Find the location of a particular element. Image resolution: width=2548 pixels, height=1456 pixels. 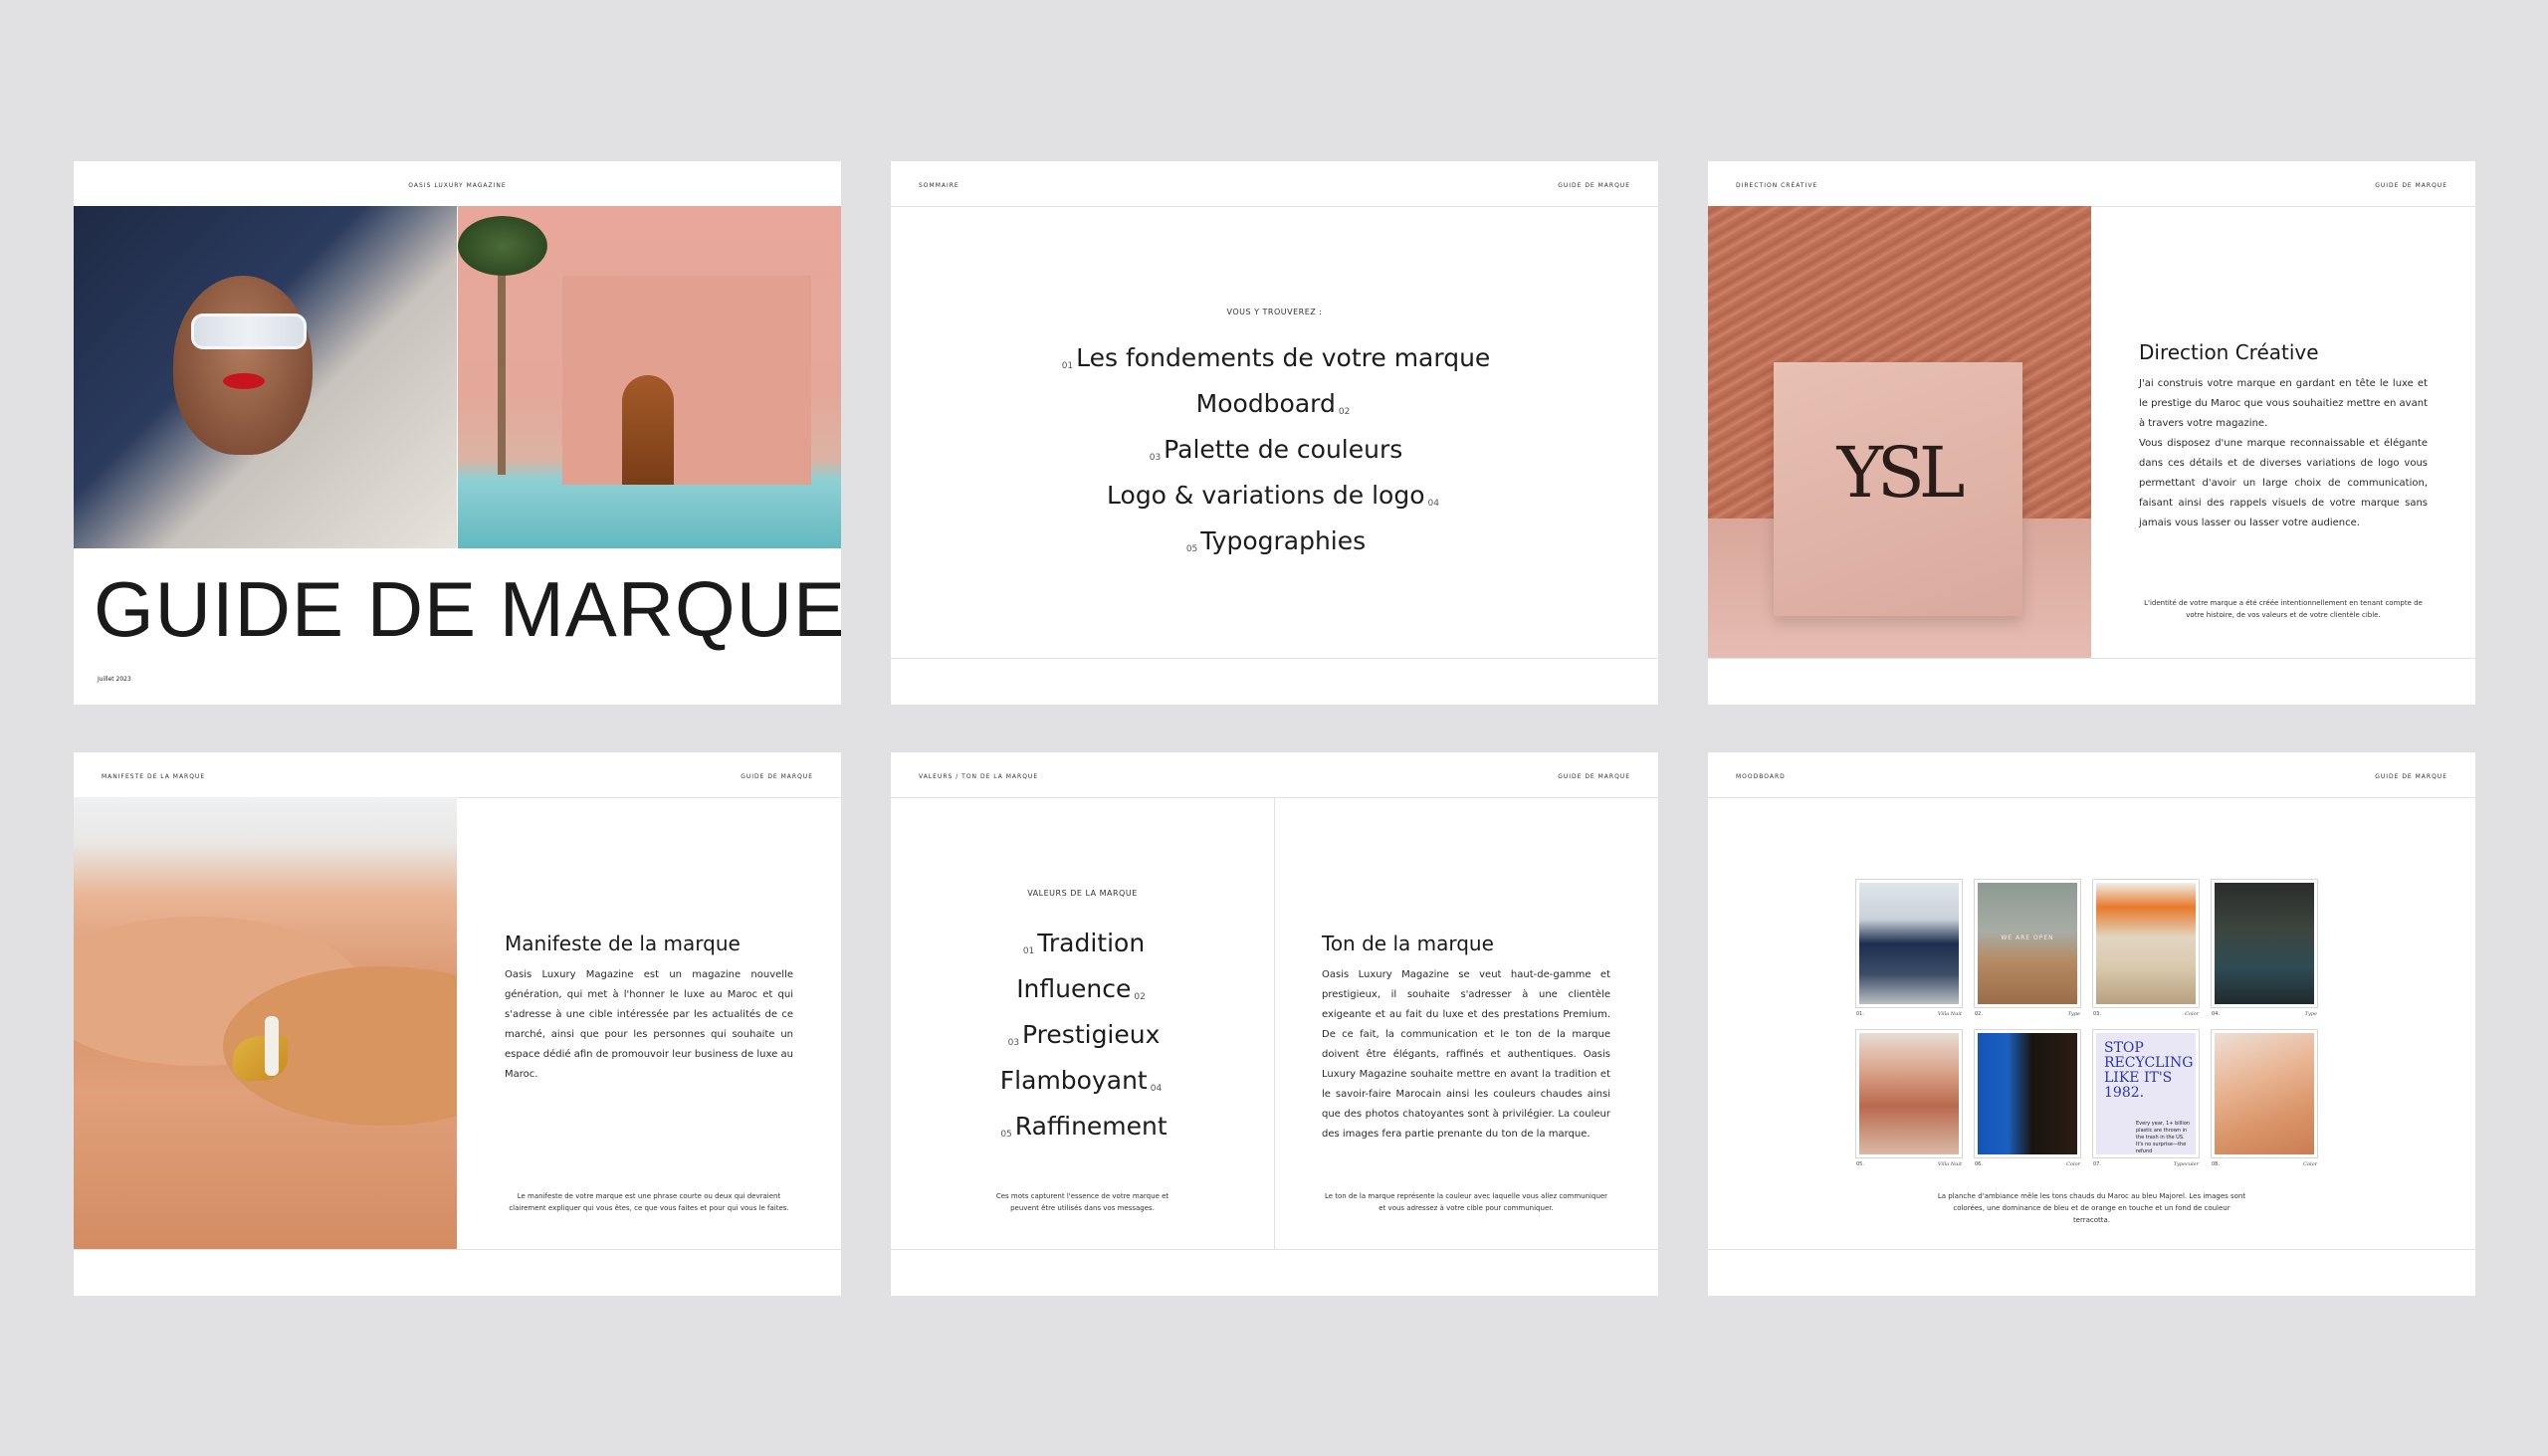

slide-header: DIRECTION CRÉATIVE GUIDE DE MARQUE is located at coordinates (2091, 184).